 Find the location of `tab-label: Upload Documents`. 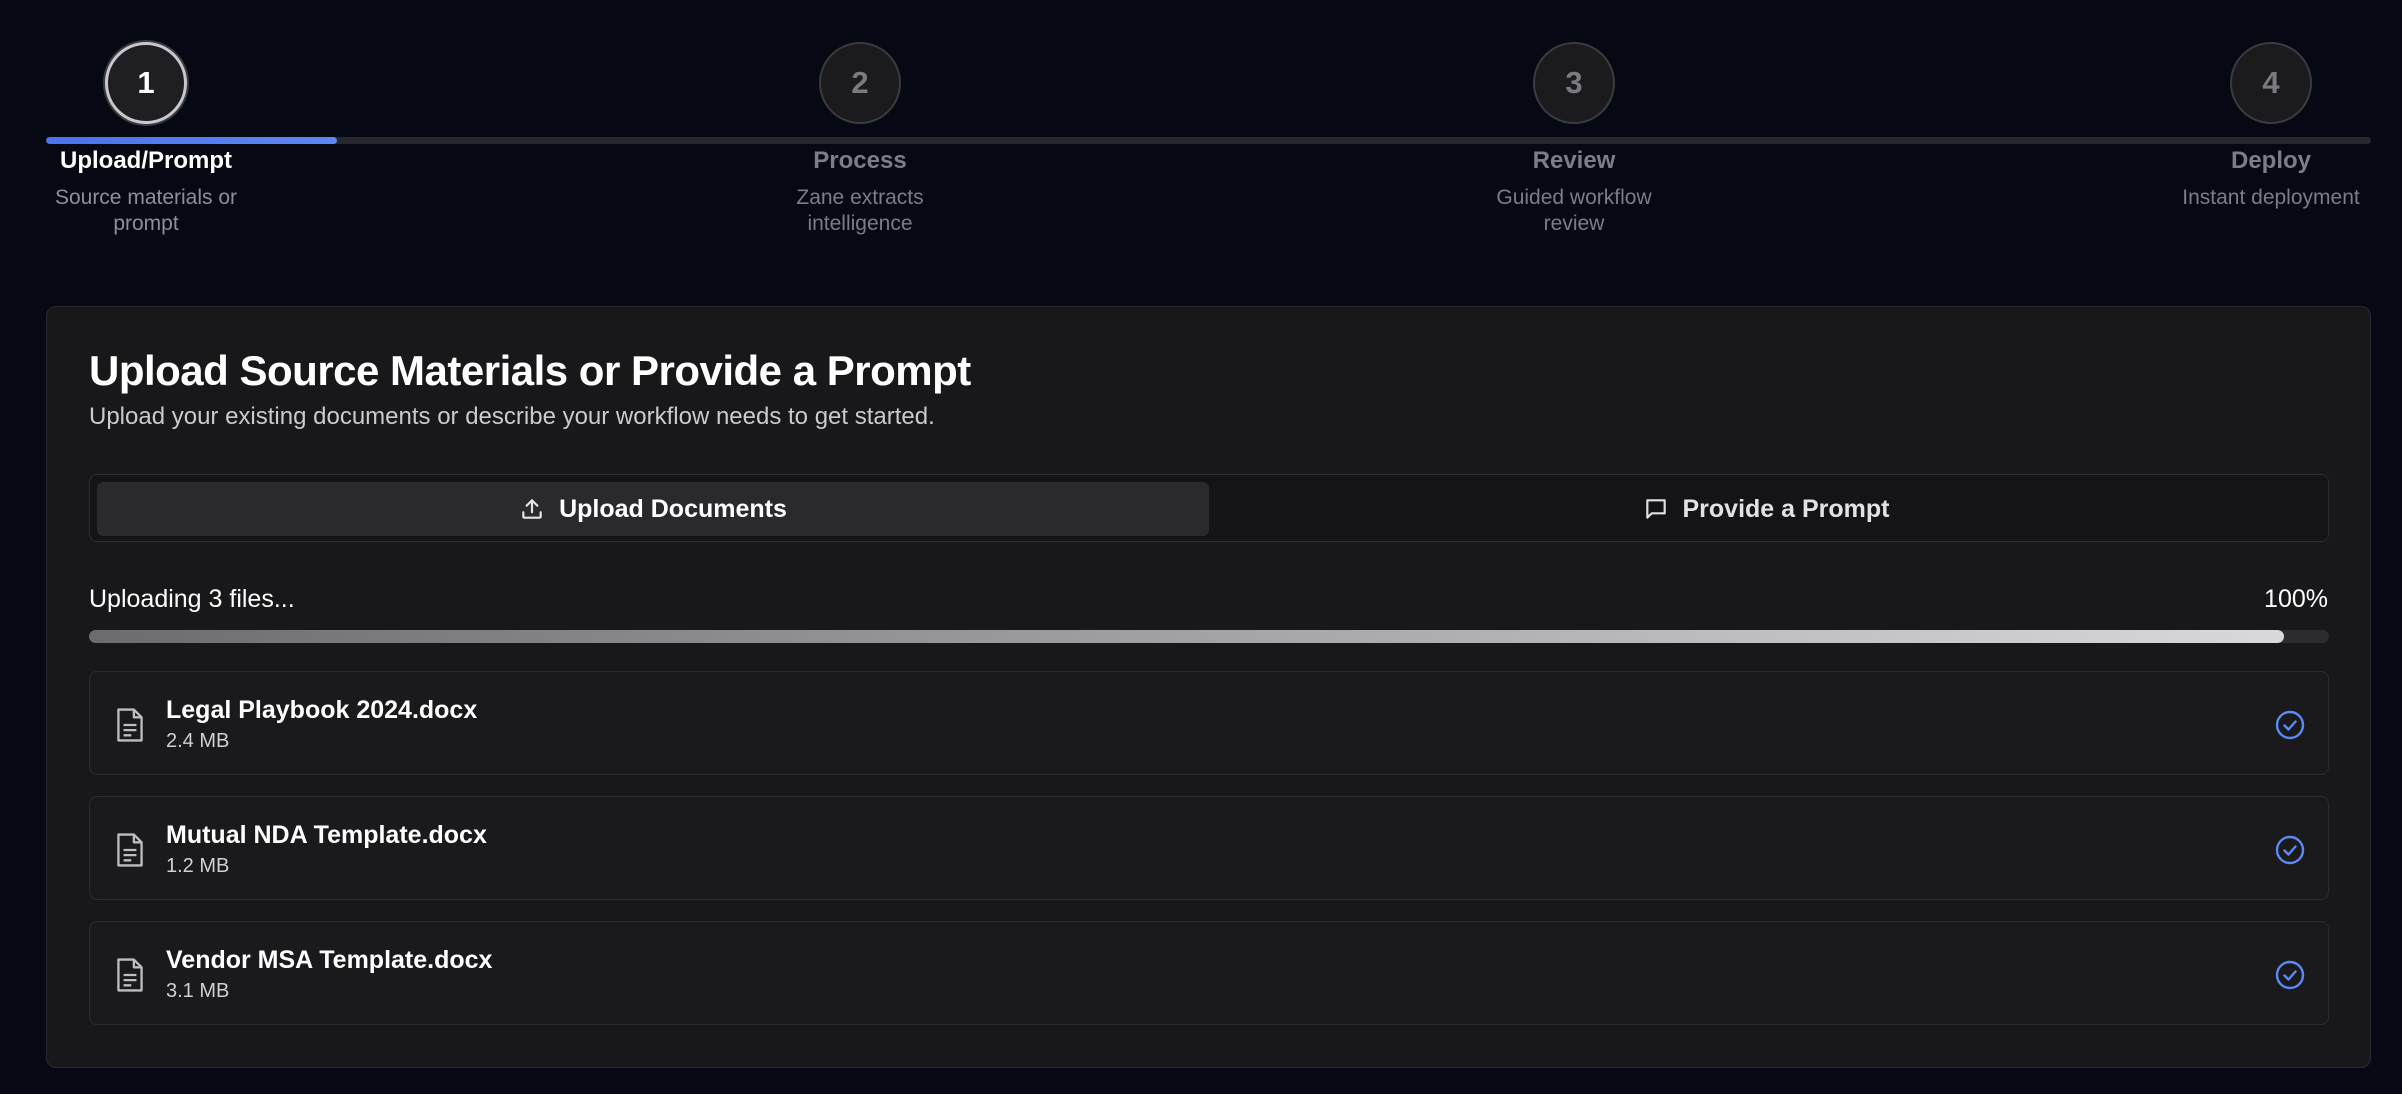

tab-label: Upload Documents is located at coordinates (673, 508).